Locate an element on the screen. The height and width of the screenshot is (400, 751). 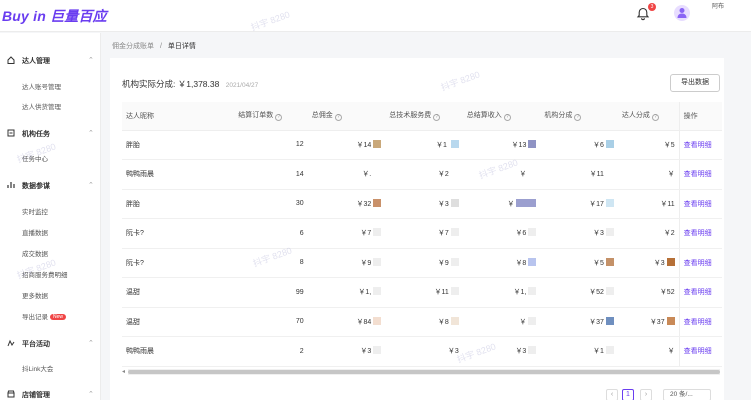
sidebar-item-realtime: 实时监控 is located at coordinates (35, 211).